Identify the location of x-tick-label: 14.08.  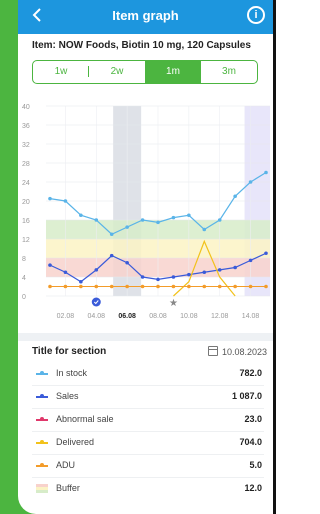
(251, 316).